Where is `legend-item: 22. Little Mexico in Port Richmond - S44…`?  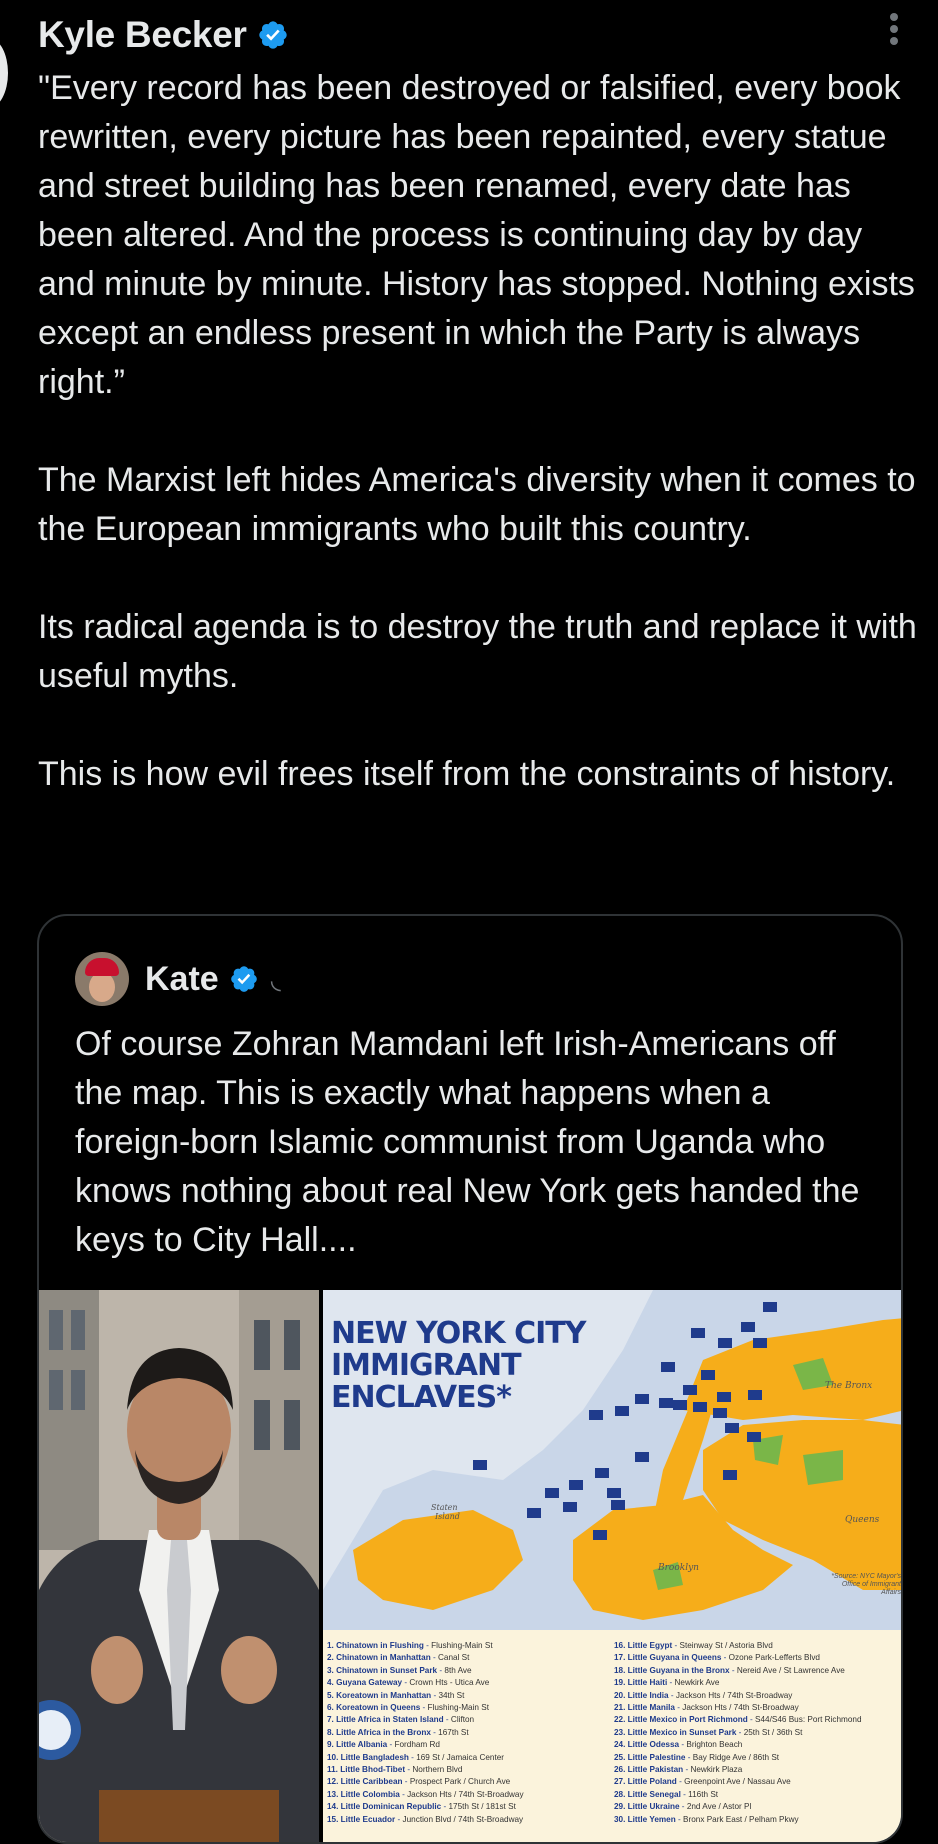
legend-item: 22. Little Mexico in Port Richmond - S44… is located at coordinates (738, 1720).